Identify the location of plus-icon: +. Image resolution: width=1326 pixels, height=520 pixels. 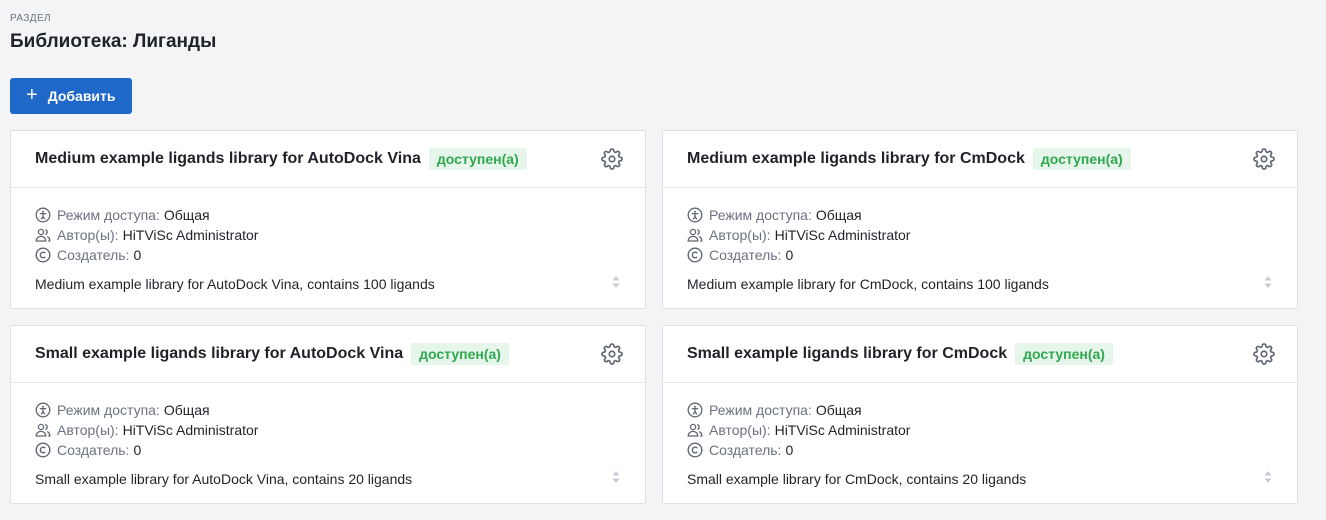
(32, 95).